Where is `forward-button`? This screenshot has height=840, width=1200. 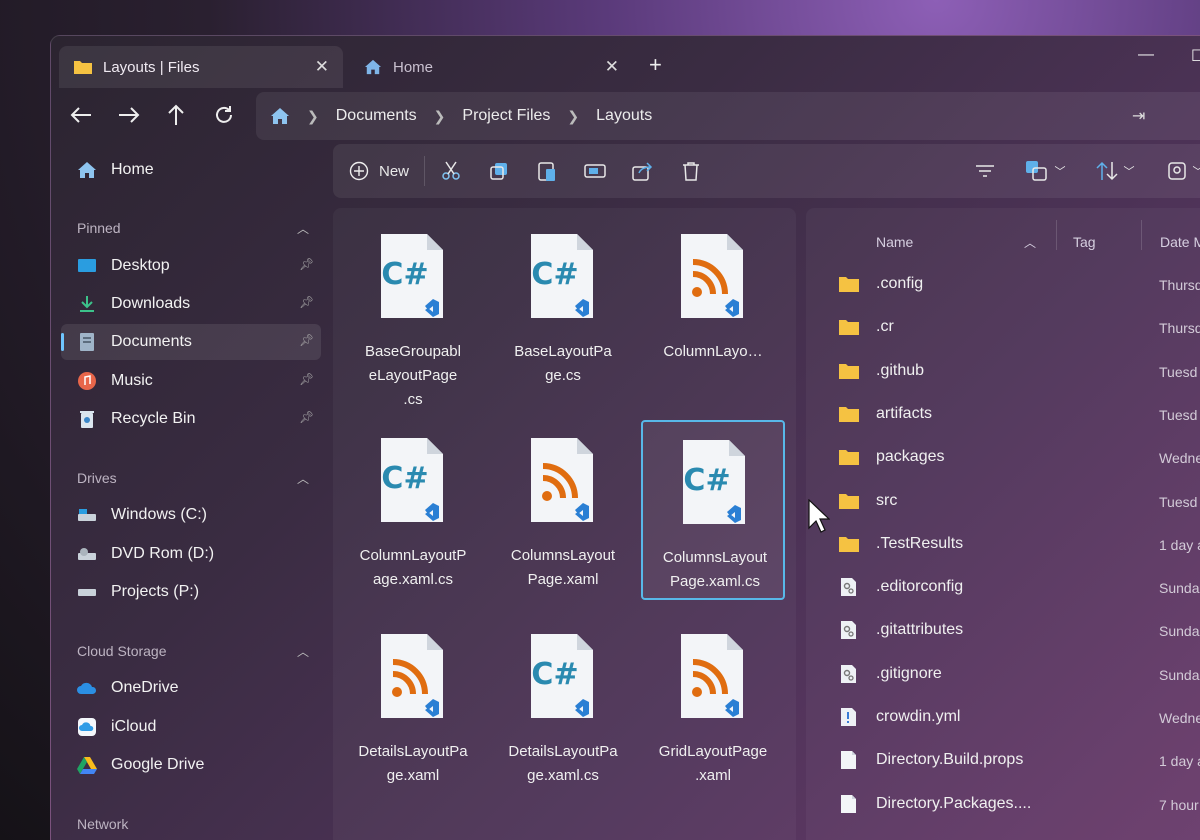
forward-button is located at coordinates (129, 115).